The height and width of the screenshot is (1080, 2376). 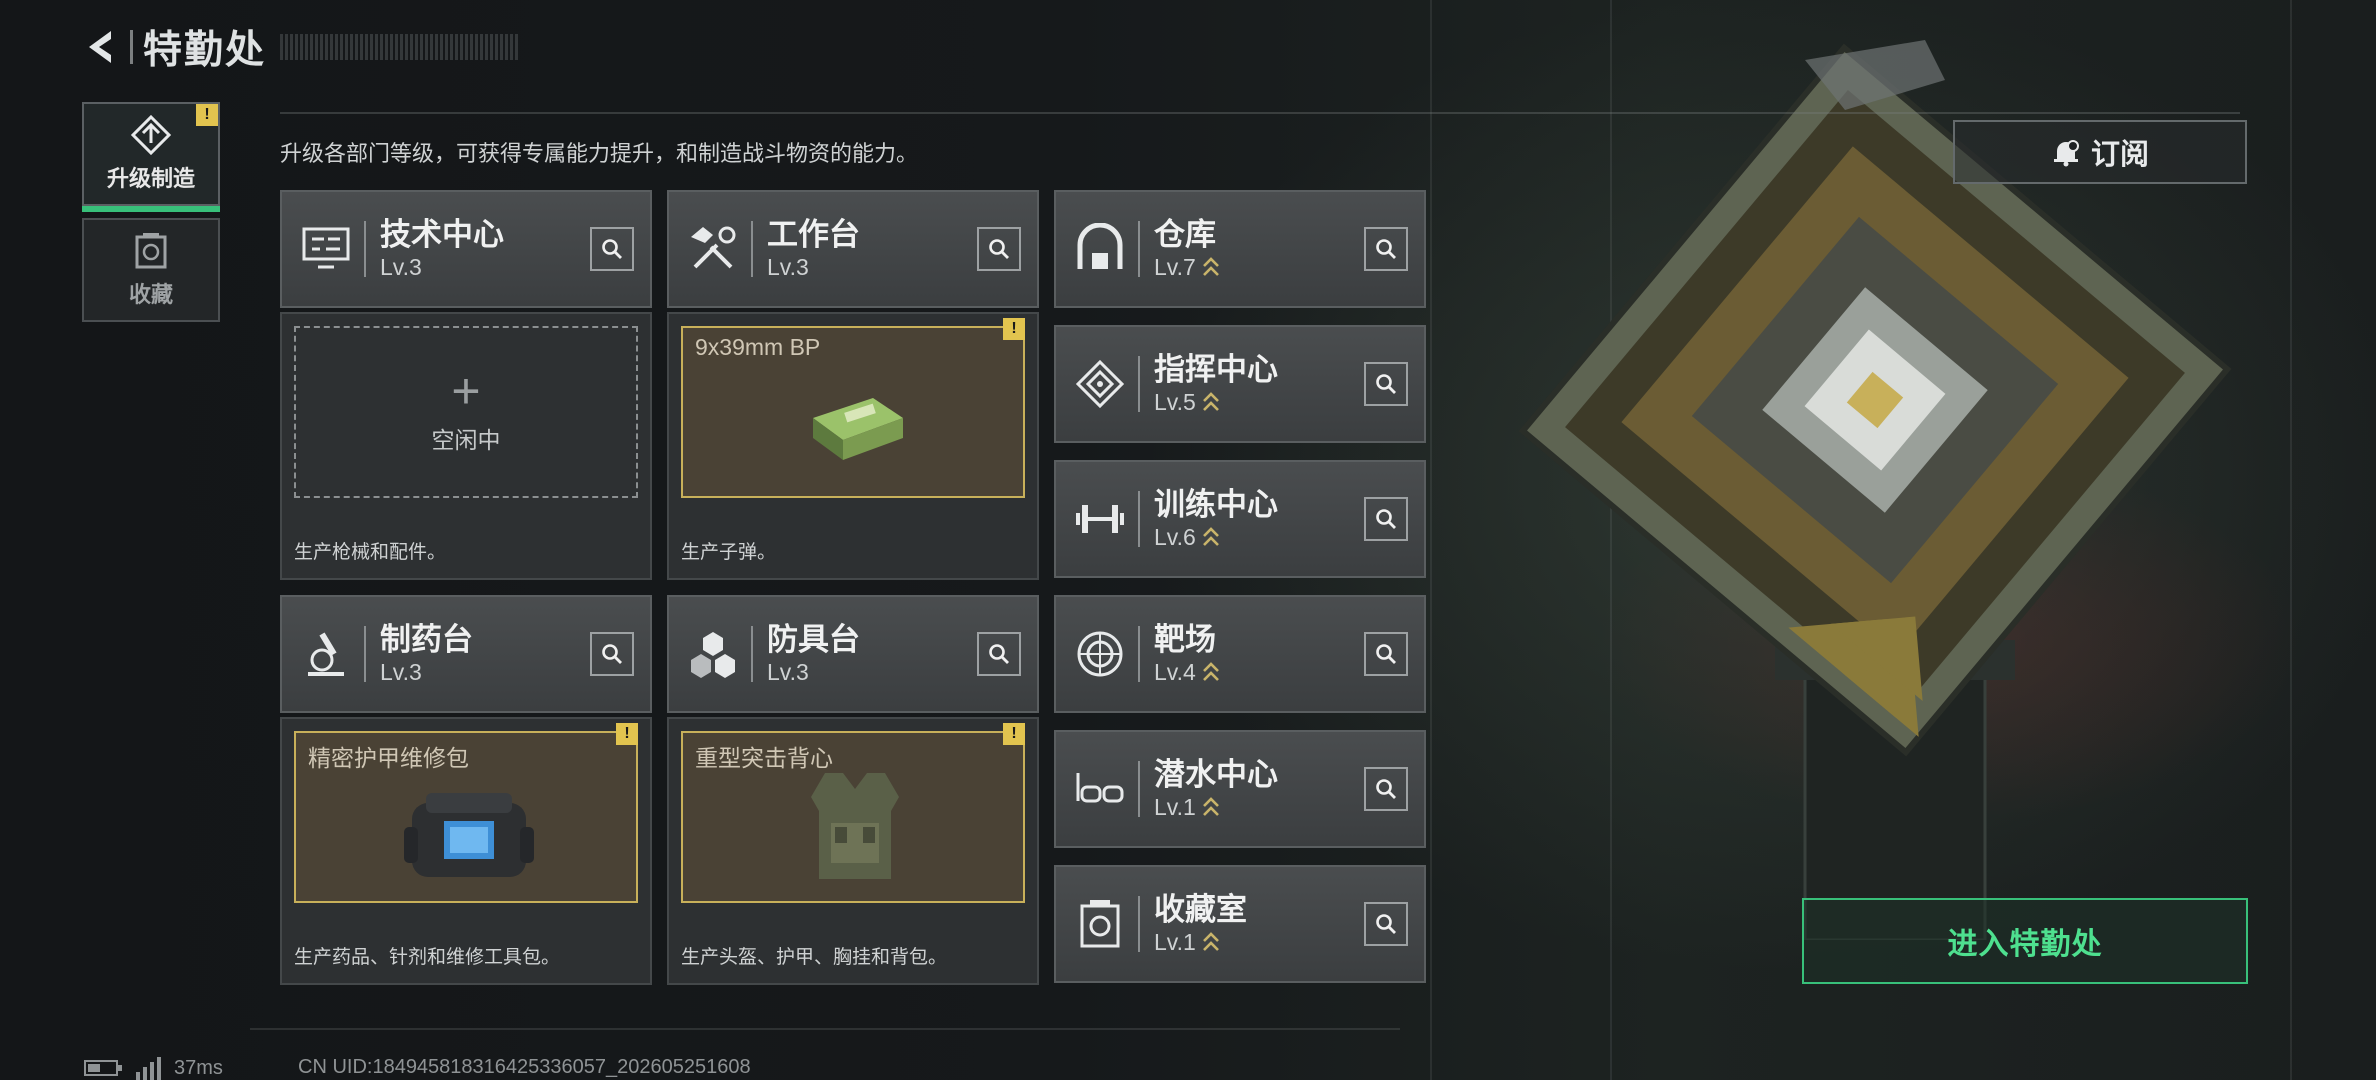 I want to click on tab-label: 升级制造, so click(x=150, y=178).